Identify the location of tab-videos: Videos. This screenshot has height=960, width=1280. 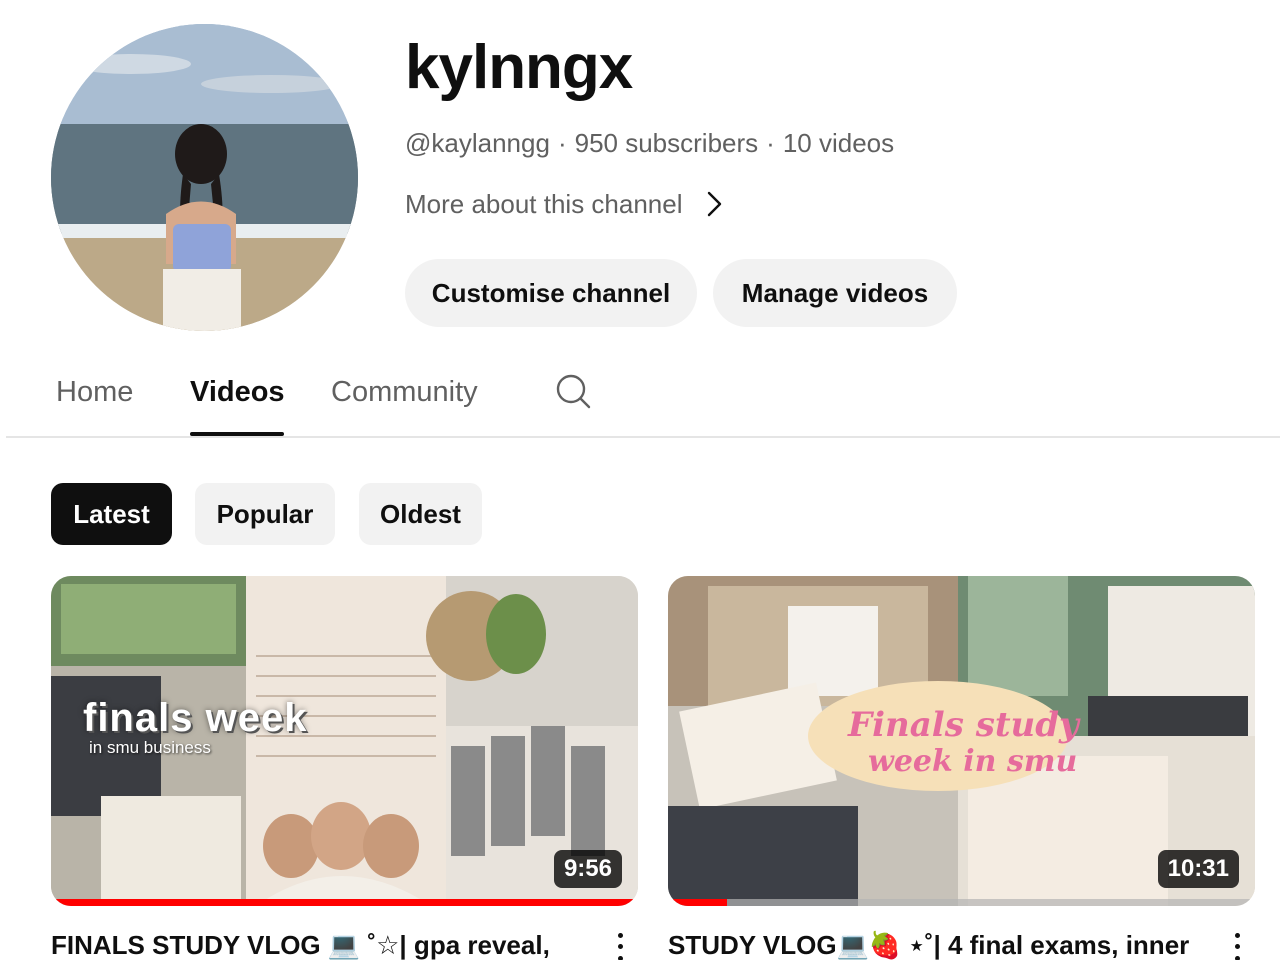
(237, 392).